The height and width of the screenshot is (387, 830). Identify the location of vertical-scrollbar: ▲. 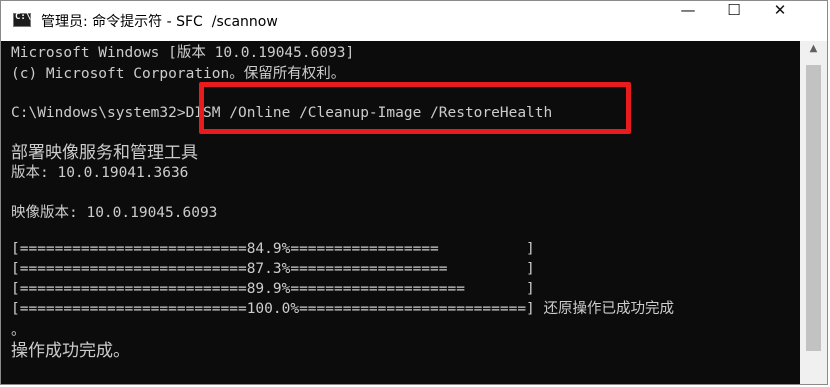
(813, 212).